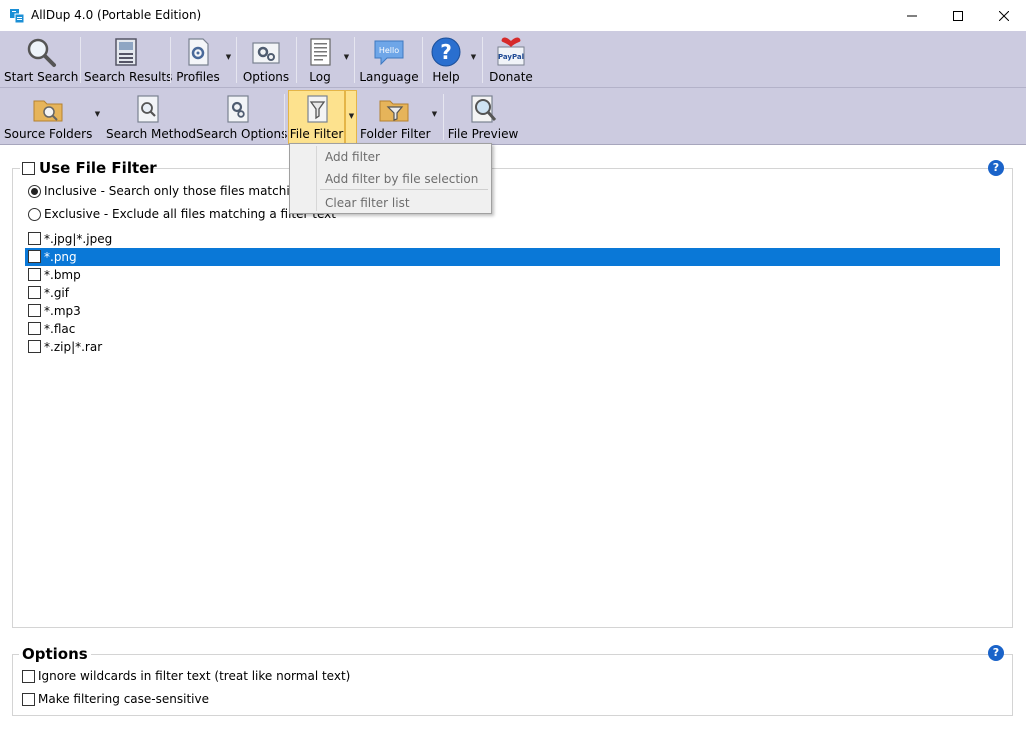 This screenshot has height=731, width=1026. What do you see at coordinates (512, 329) in the screenshot?
I see `filter-list-item: *.flac` at bounding box center [512, 329].